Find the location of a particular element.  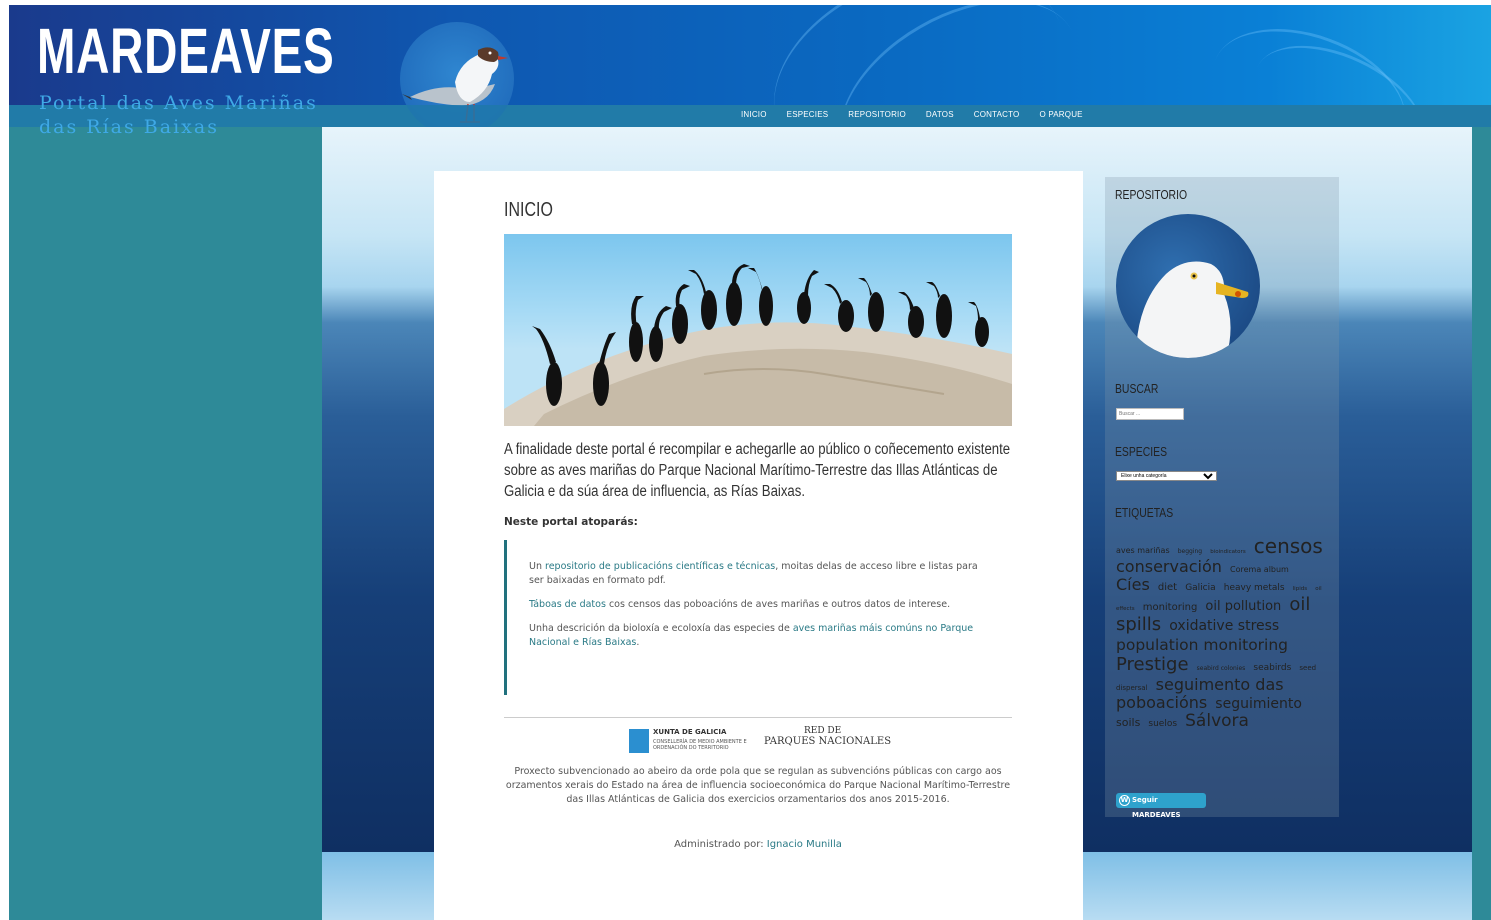

species-category-select: Elixe unha categoría is located at coordinates (1166, 476).